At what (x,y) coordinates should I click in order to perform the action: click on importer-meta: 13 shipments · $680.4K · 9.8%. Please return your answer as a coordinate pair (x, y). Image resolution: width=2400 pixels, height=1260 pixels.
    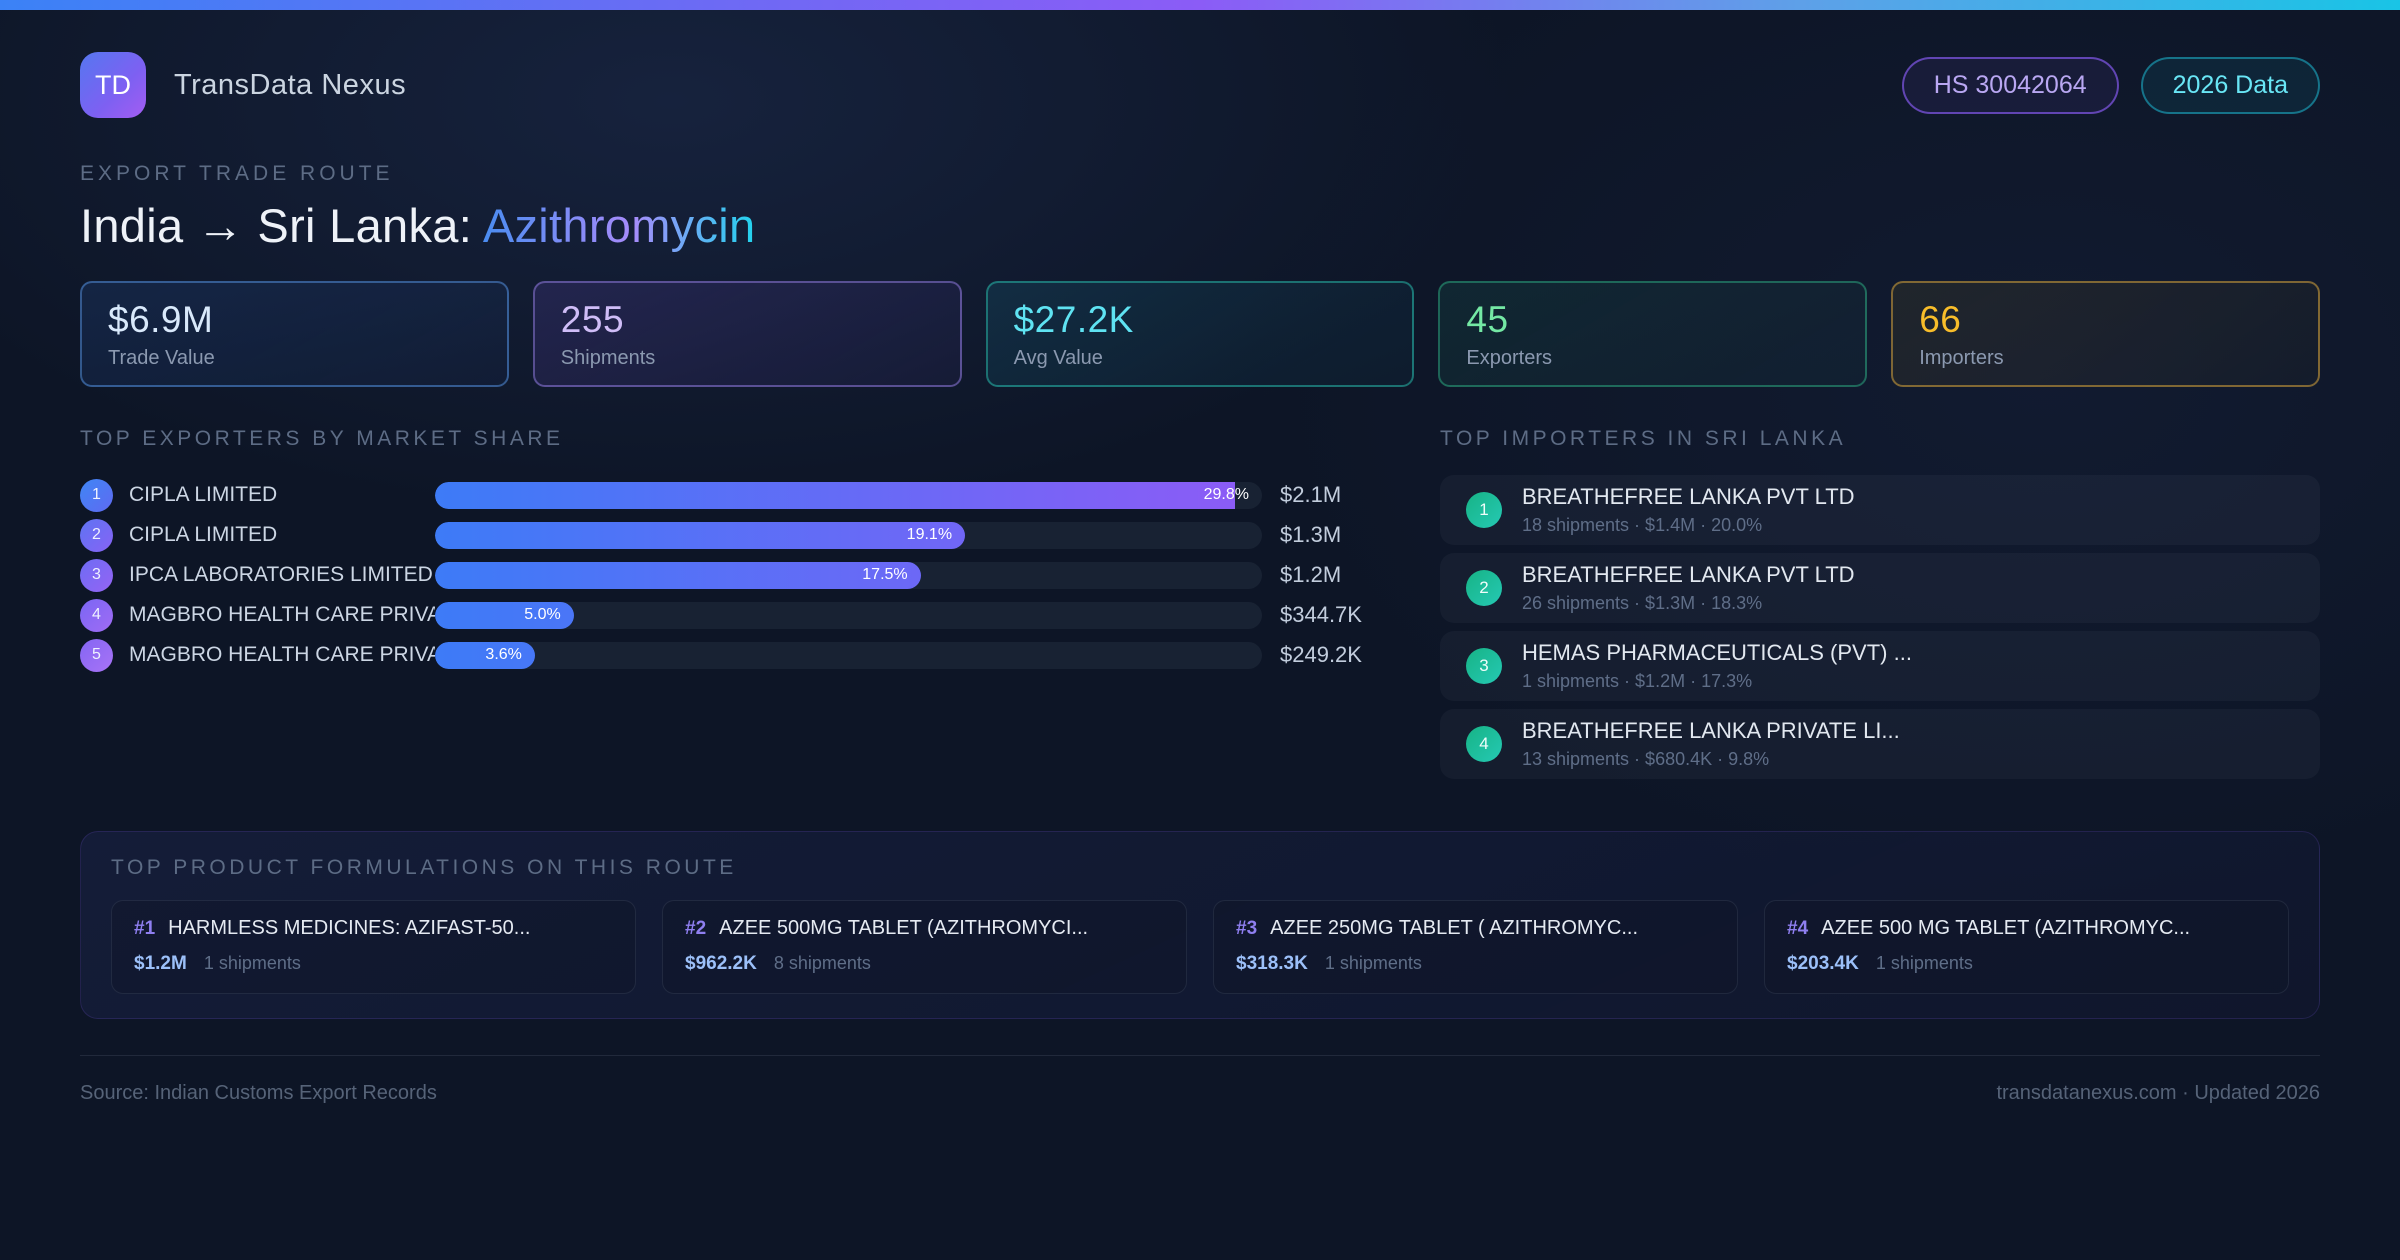
    Looking at the image, I should click on (1646, 759).